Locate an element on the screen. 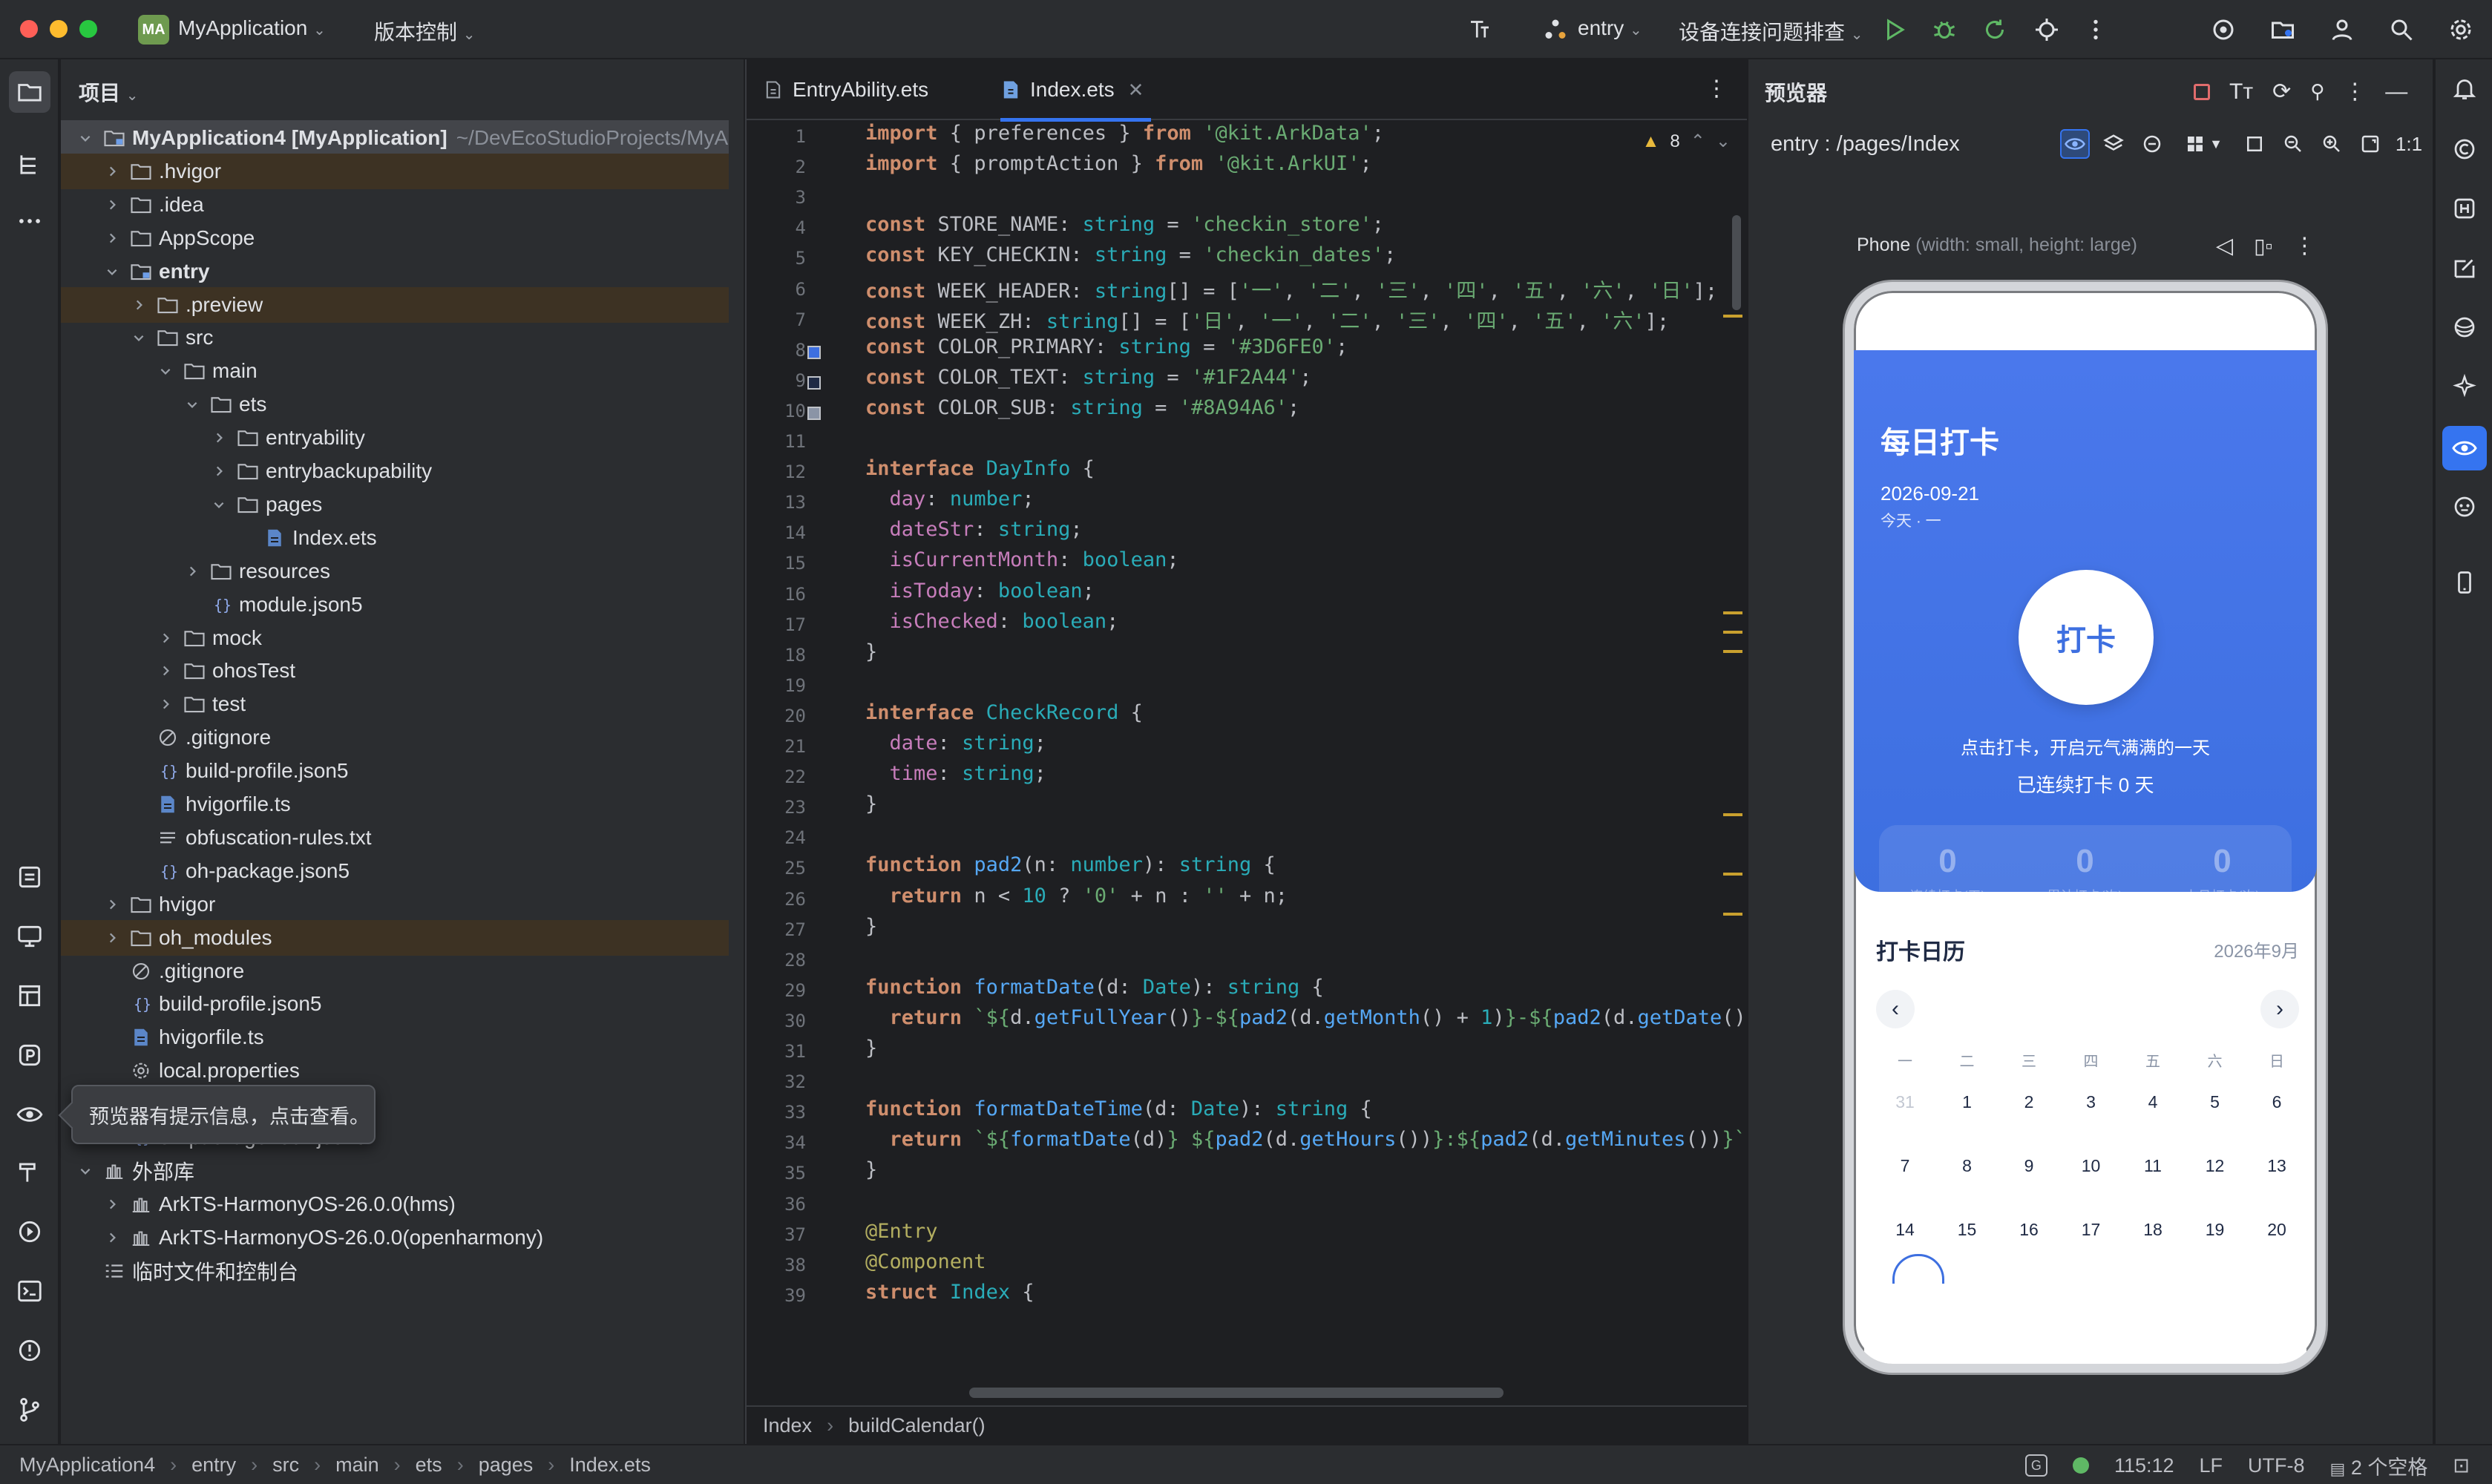 The width and height of the screenshot is (2492, 1484). git-branch-icon is located at coordinates (29, 1409).